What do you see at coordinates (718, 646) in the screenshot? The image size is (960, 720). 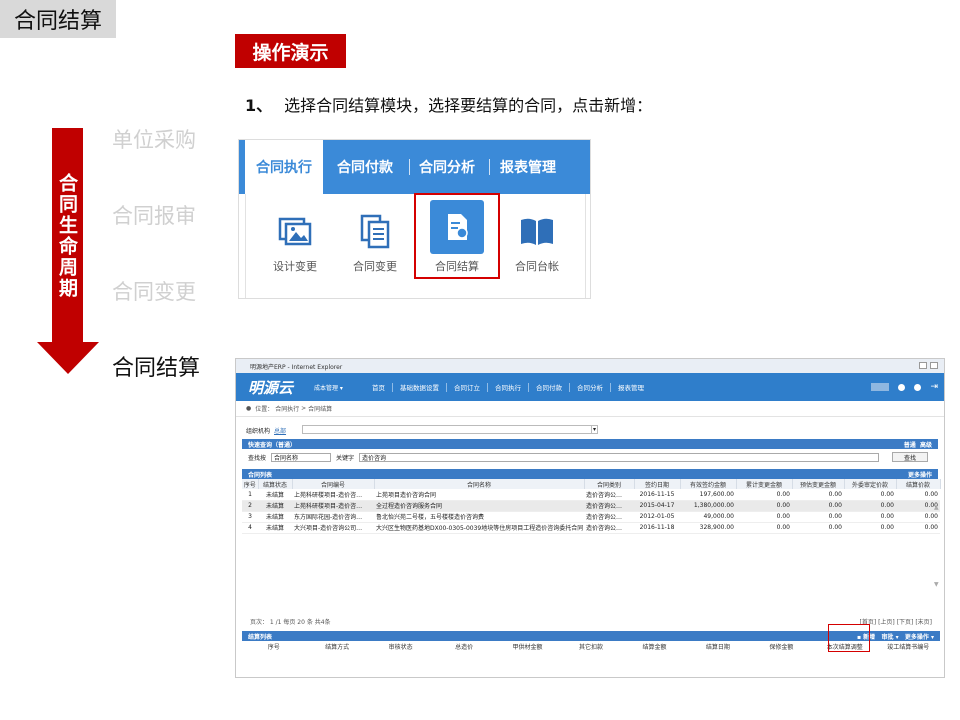 I see `column-header: 结算日期` at bounding box center [718, 646].